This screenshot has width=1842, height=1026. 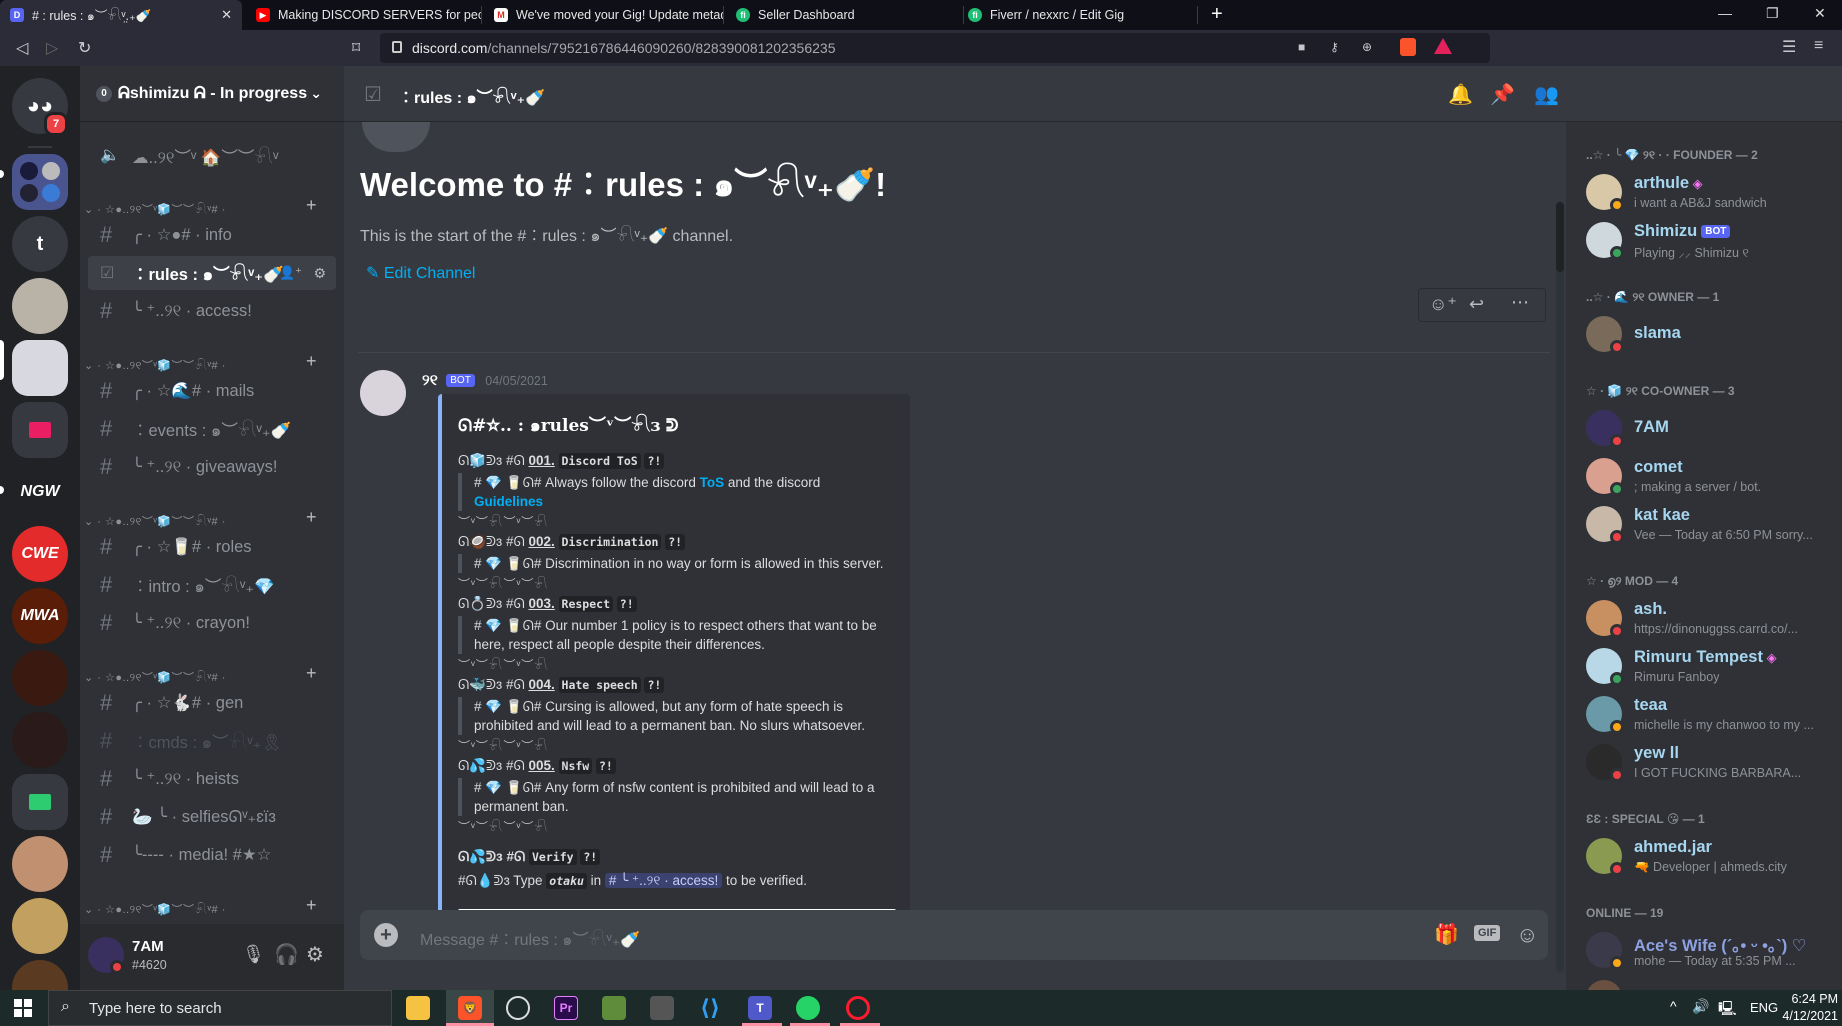 I want to click on brave-icon: 🦁, so click(x=470, y=1008).